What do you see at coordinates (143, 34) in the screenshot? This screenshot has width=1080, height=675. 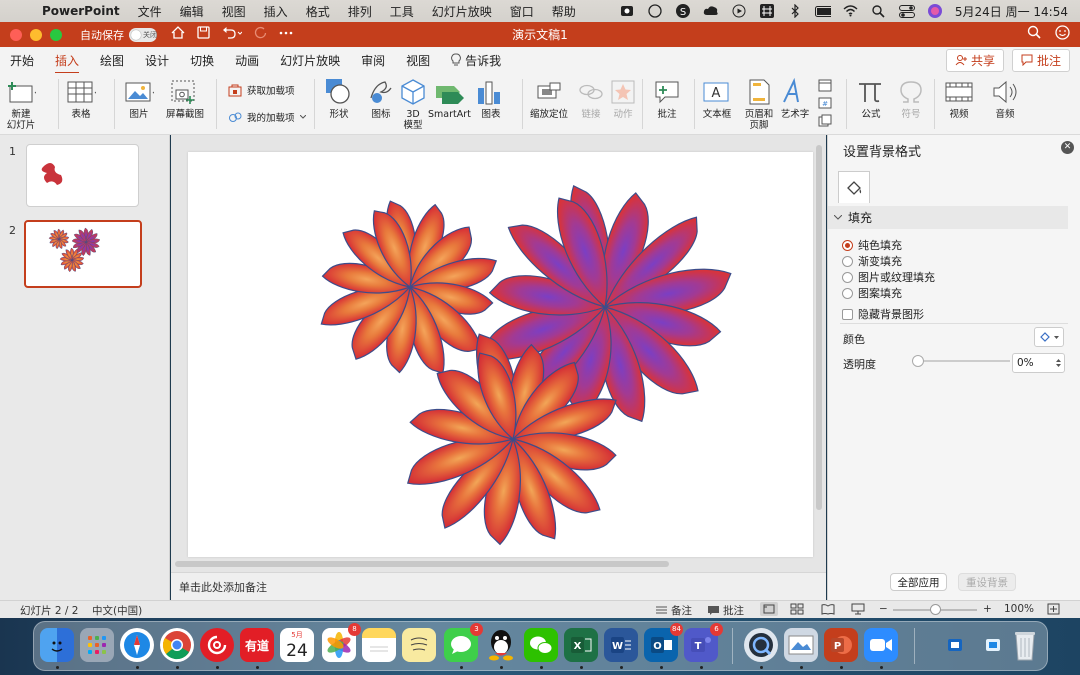 I see `autosave-toggle: 关闭` at bounding box center [143, 34].